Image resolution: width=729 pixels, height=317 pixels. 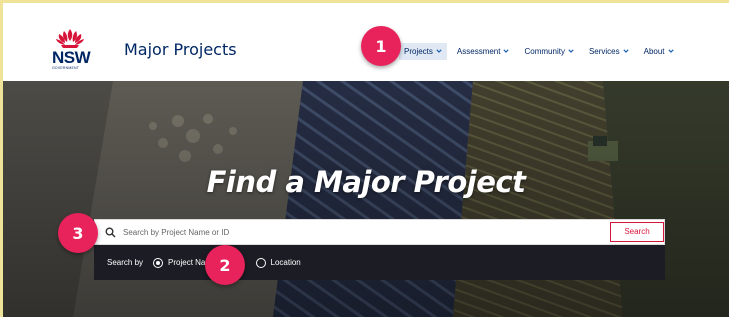 What do you see at coordinates (379, 262) in the screenshot?
I see `search-by-bar: Search by Project Name Location` at bounding box center [379, 262].